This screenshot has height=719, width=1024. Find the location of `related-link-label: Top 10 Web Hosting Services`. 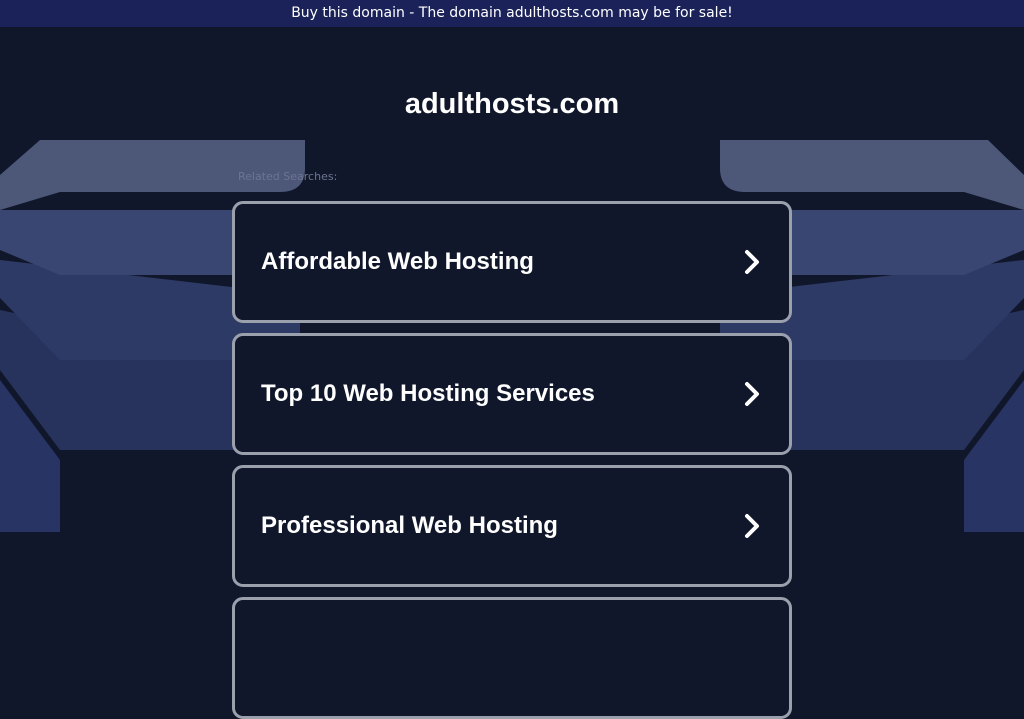

related-link-label: Top 10 Web Hosting Services is located at coordinates (428, 393).